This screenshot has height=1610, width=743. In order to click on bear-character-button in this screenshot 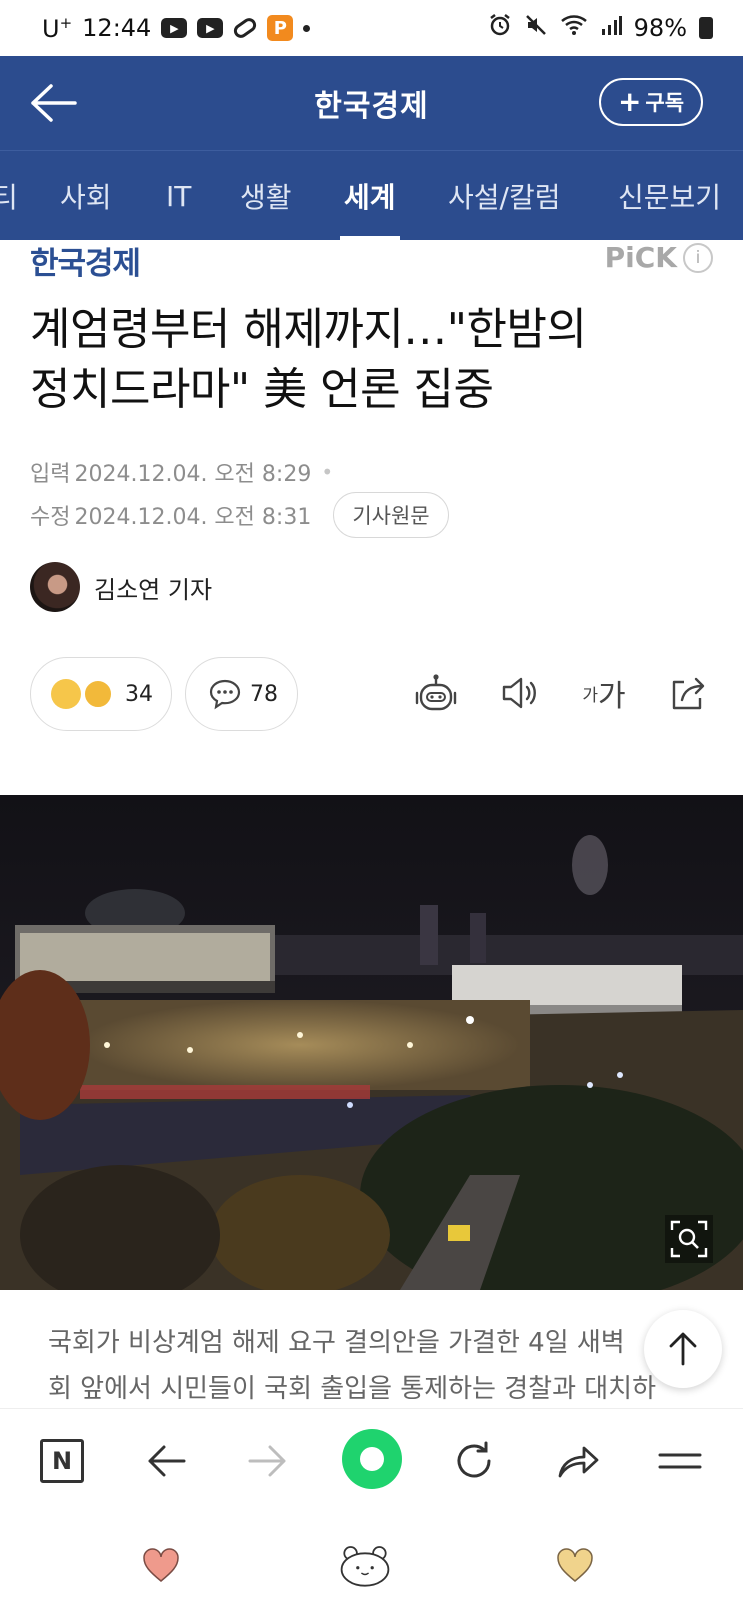, I will do `click(365, 1565)`.